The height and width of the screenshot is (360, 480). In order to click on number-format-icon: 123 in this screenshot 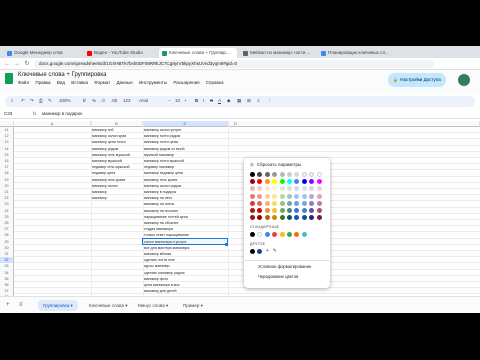, I will do `click(127, 100)`.